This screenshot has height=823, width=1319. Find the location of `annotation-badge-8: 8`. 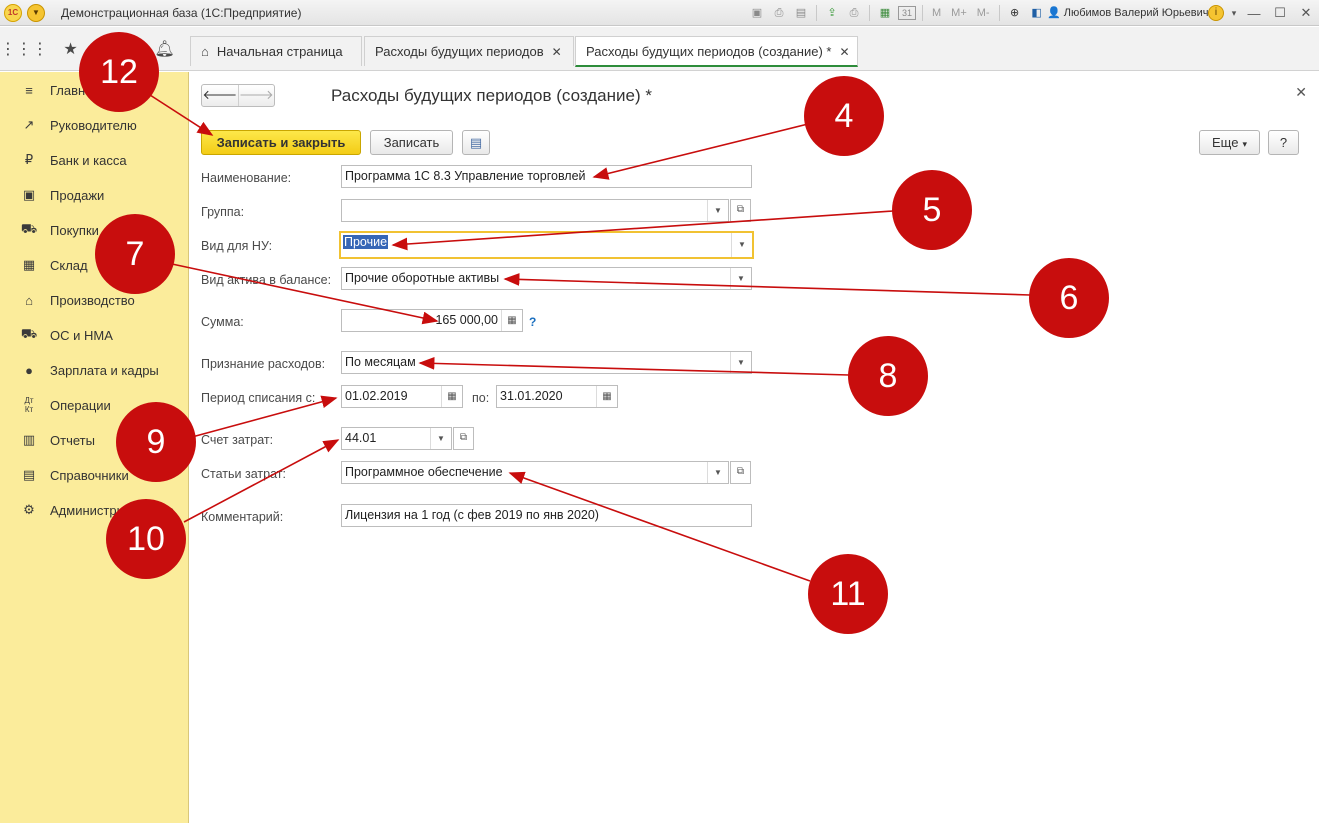

annotation-badge-8: 8 is located at coordinates (888, 376).